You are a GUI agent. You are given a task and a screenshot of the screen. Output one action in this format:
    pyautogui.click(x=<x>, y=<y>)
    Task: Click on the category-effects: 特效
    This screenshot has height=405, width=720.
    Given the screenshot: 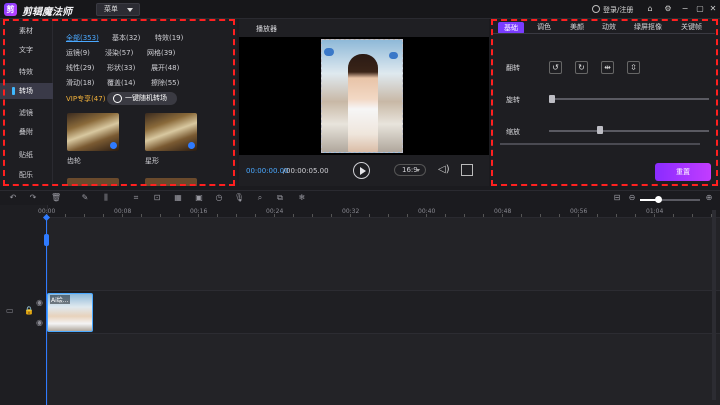 What is the action you would take?
    pyautogui.click(x=26, y=72)
    